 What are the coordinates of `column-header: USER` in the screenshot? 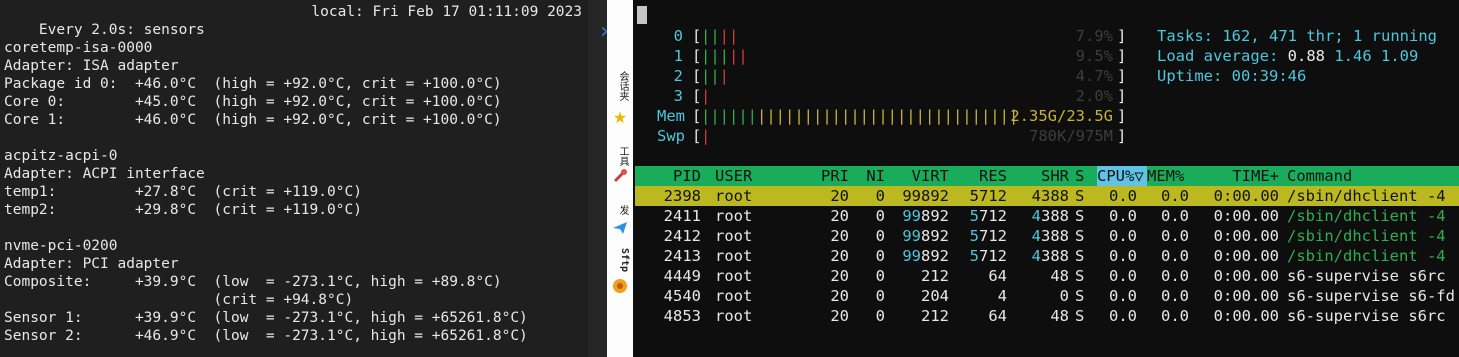 It's located at (745, 176).